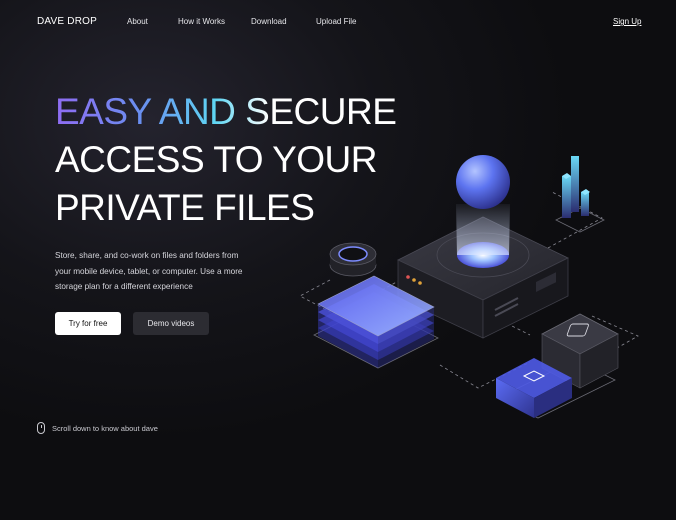  What do you see at coordinates (269, 21) in the screenshot?
I see `nav-link-download: Download` at bounding box center [269, 21].